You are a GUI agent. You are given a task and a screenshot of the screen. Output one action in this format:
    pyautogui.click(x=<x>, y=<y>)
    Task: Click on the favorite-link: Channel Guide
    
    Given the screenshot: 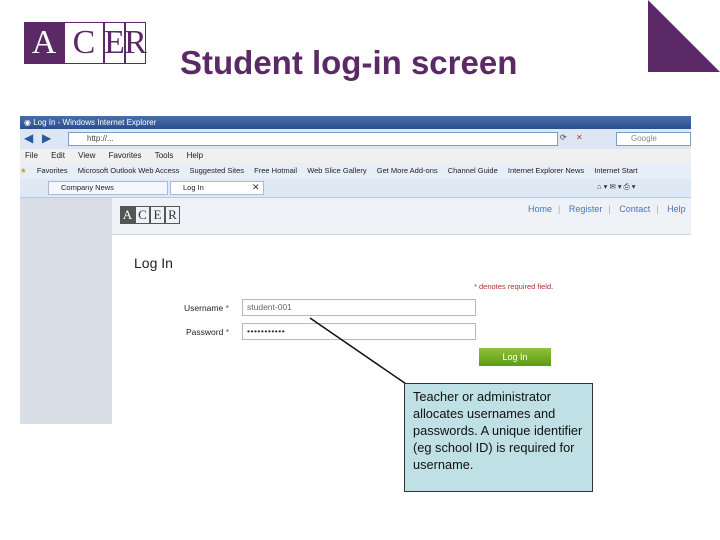 What is the action you would take?
    pyautogui.click(x=473, y=170)
    